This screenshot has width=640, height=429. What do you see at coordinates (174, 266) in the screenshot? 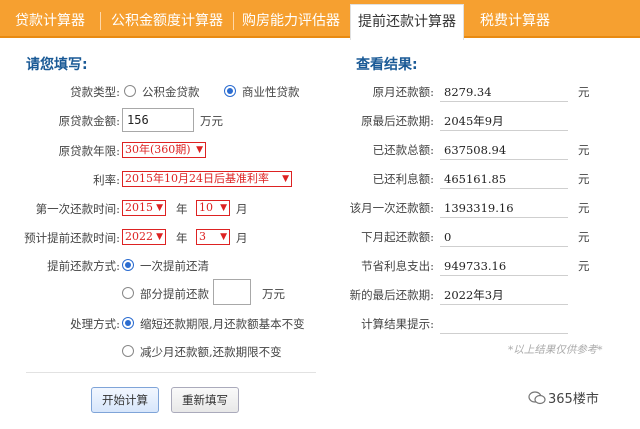
I see `prepay-full-label: 一次提前还清` at bounding box center [174, 266].